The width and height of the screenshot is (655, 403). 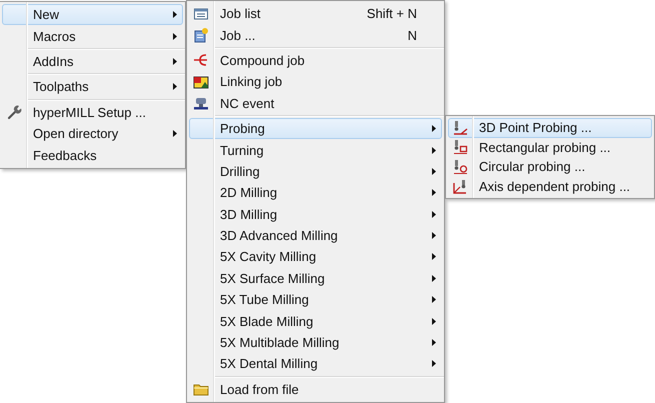 What do you see at coordinates (315, 150) in the screenshot?
I see `menu-item: Turning` at bounding box center [315, 150].